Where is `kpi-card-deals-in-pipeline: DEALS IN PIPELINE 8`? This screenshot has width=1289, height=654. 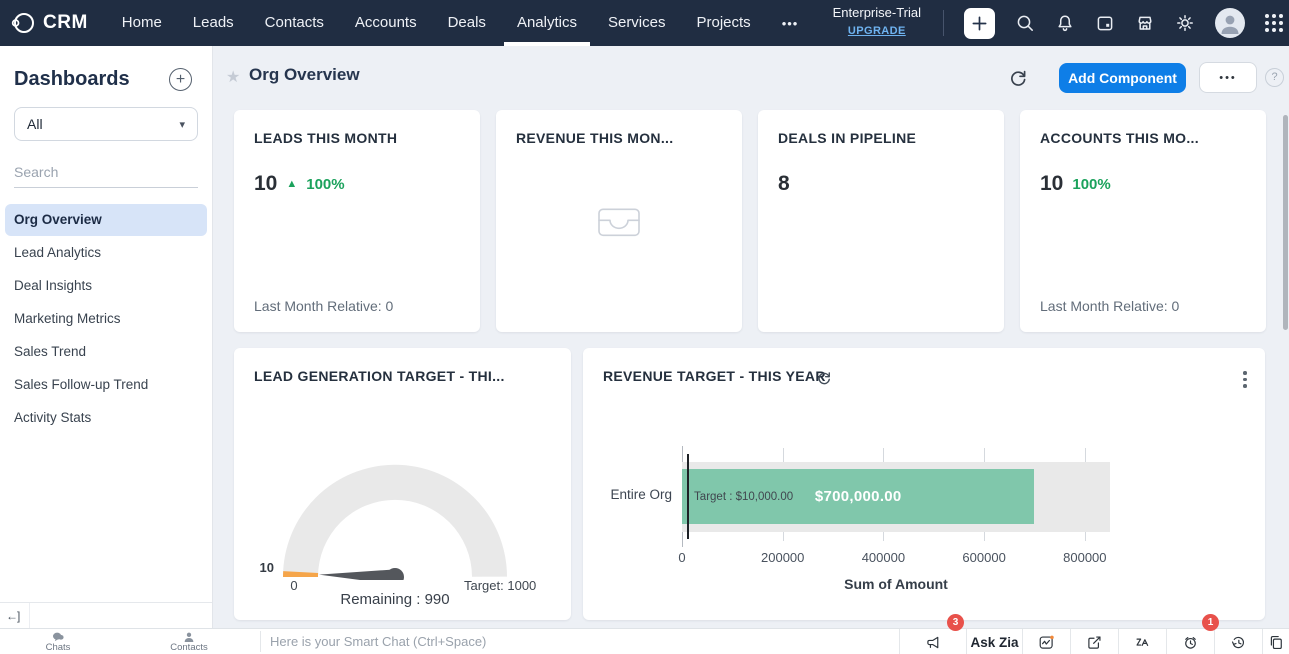 kpi-card-deals-in-pipeline: DEALS IN PIPELINE 8 is located at coordinates (881, 221).